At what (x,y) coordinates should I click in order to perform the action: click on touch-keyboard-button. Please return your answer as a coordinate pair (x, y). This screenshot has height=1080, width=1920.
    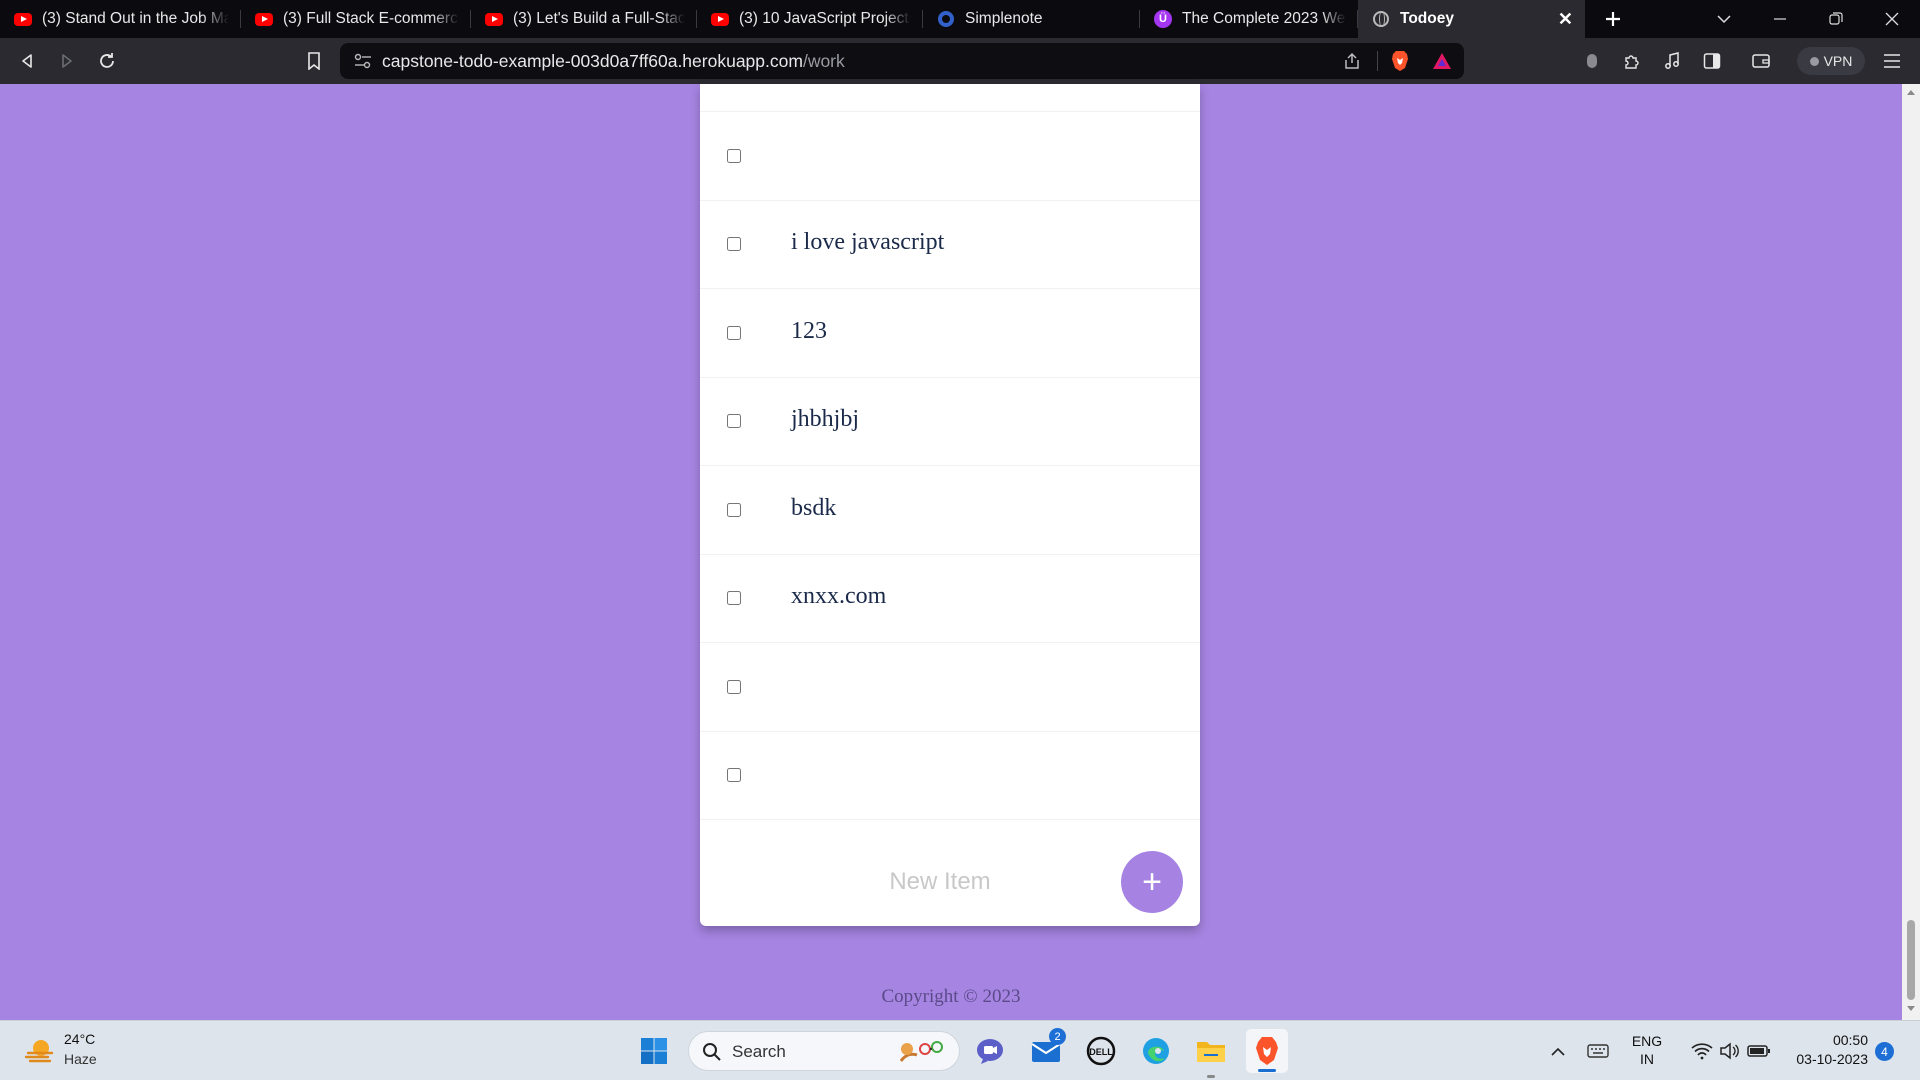
    Looking at the image, I should click on (1598, 1051).